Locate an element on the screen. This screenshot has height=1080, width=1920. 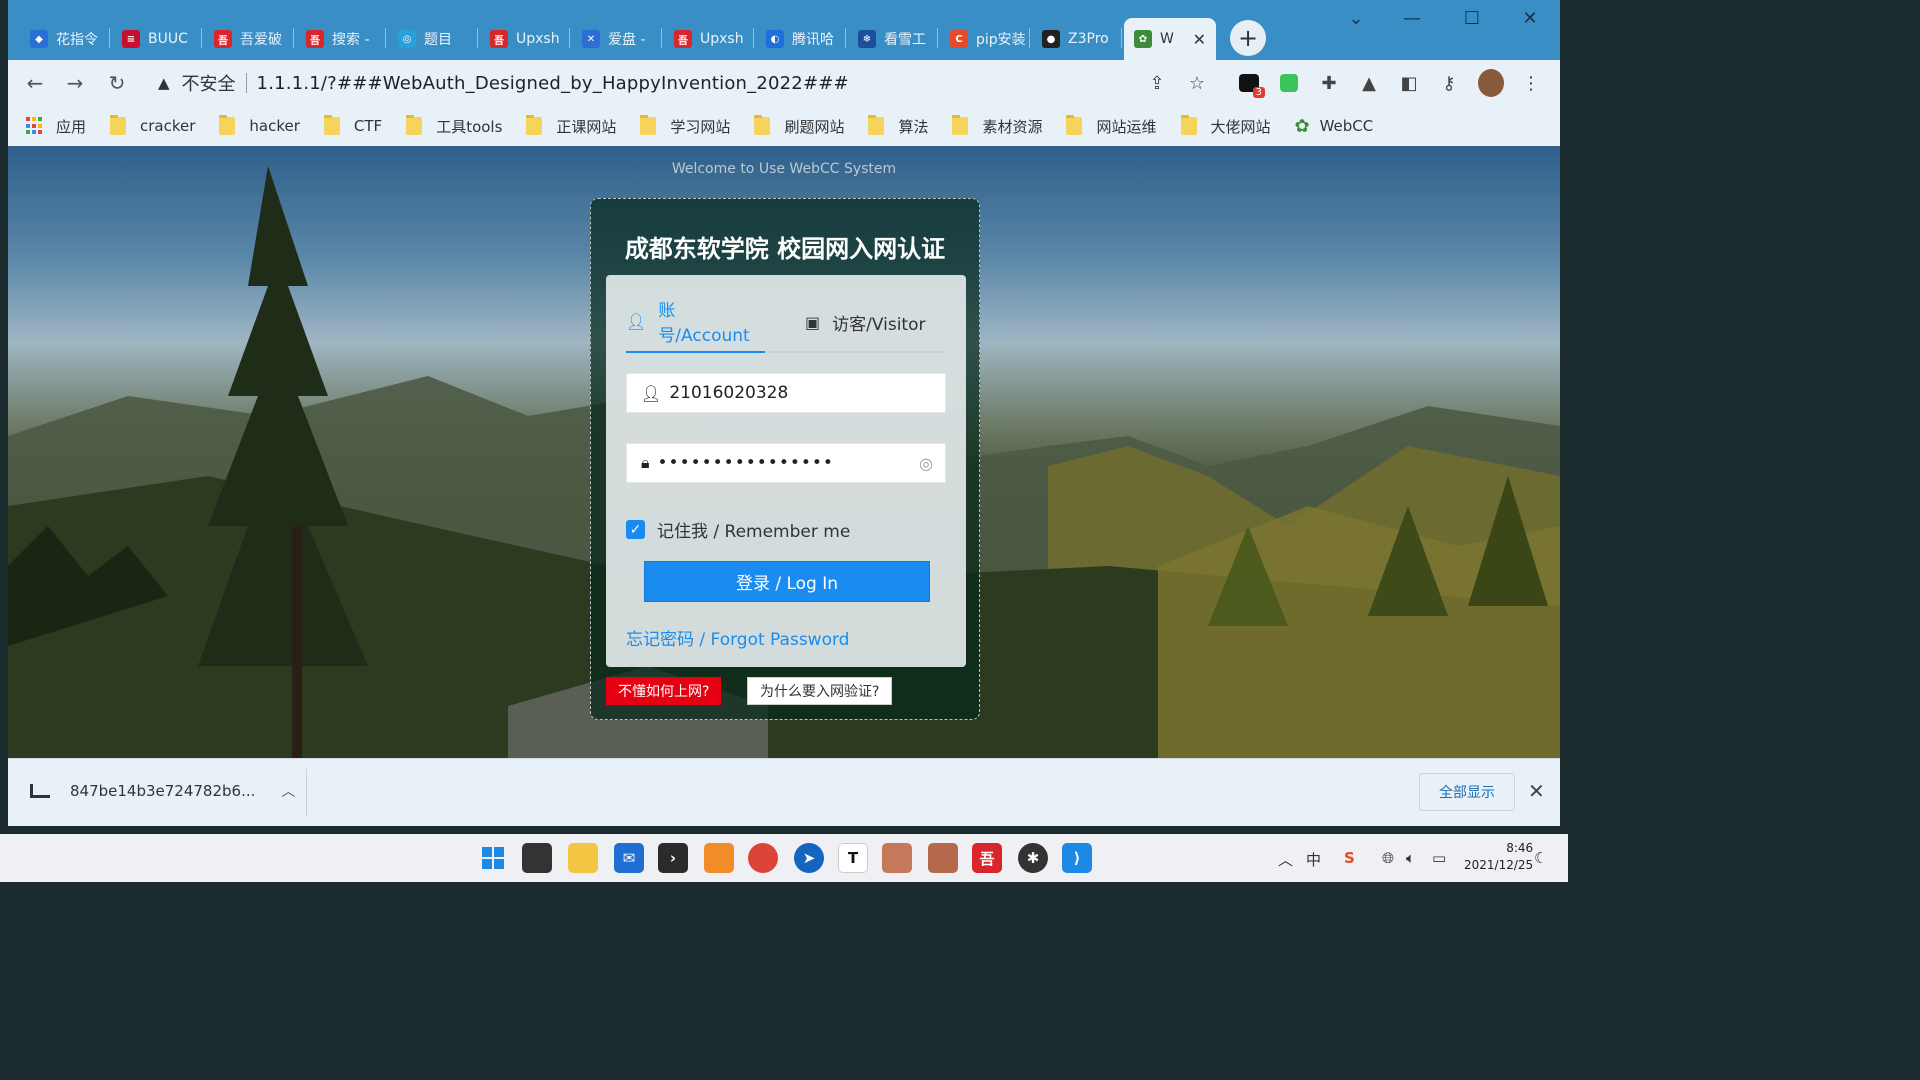
username-input: 👤︎ 21016020328 is located at coordinates (786, 393).